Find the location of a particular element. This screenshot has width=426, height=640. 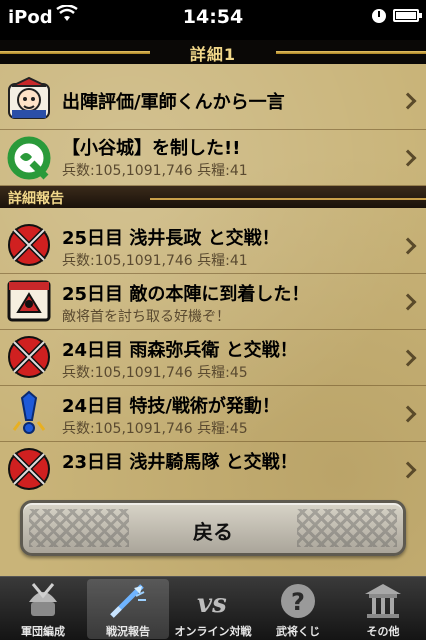

result-subtitle: 兵数:105,1091,746 兵糧:41 is located at coordinates (155, 171).